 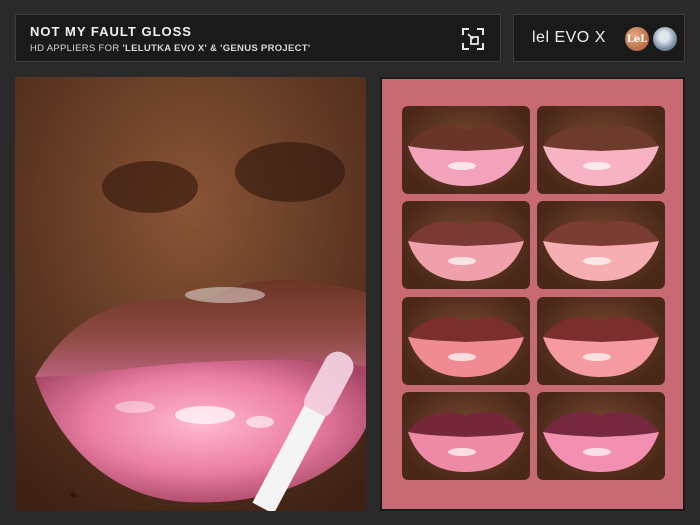 I want to click on expand-icon, so click(x=473, y=39).